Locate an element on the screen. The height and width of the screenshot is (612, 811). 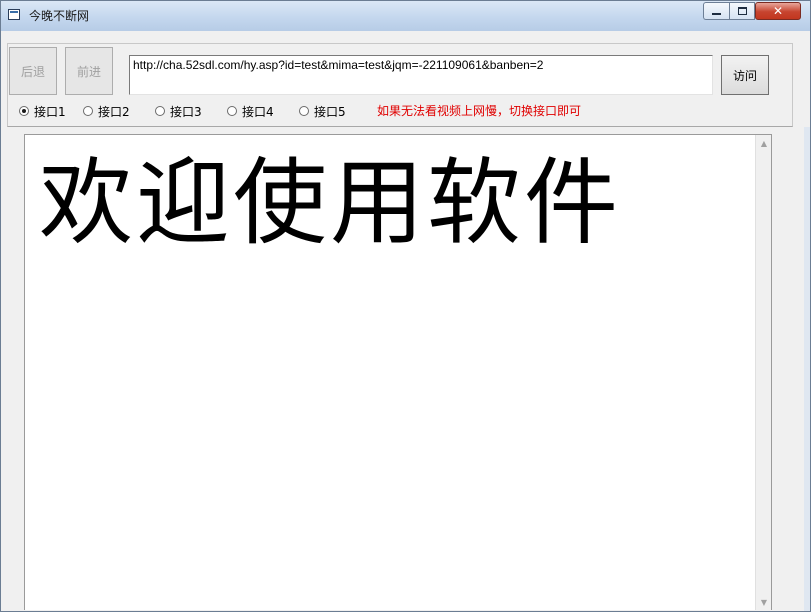
forward-button-label: 前进 is located at coordinates (88, 71).